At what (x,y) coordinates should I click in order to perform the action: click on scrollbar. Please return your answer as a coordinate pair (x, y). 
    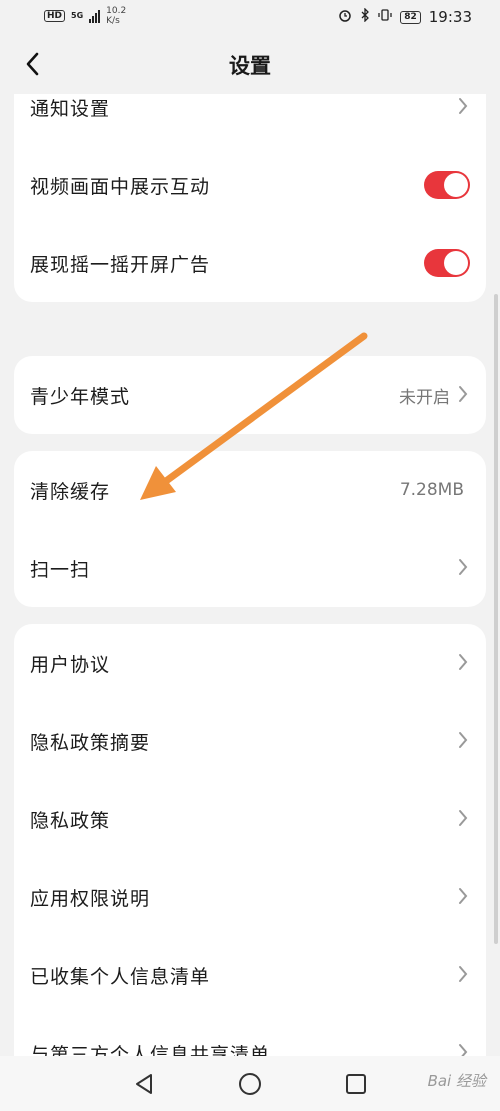
    Looking at the image, I should click on (496, 619).